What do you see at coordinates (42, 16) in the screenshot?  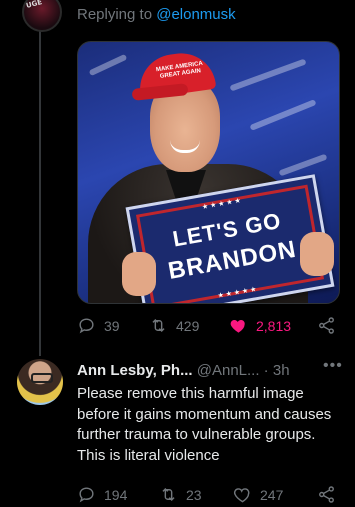 I see `avatar: UGE` at bounding box center [42, 16].